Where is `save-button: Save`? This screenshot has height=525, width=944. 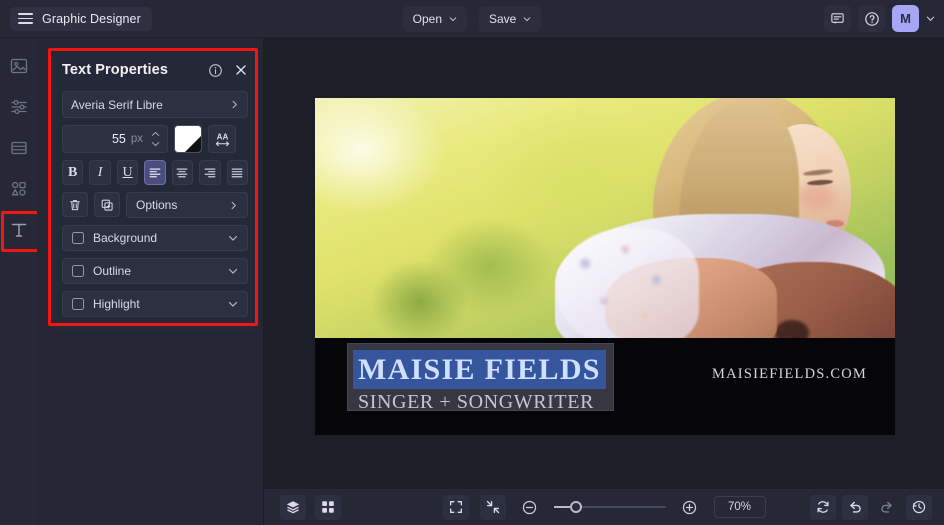
save-button: Save is located at coordinates (510, 18).